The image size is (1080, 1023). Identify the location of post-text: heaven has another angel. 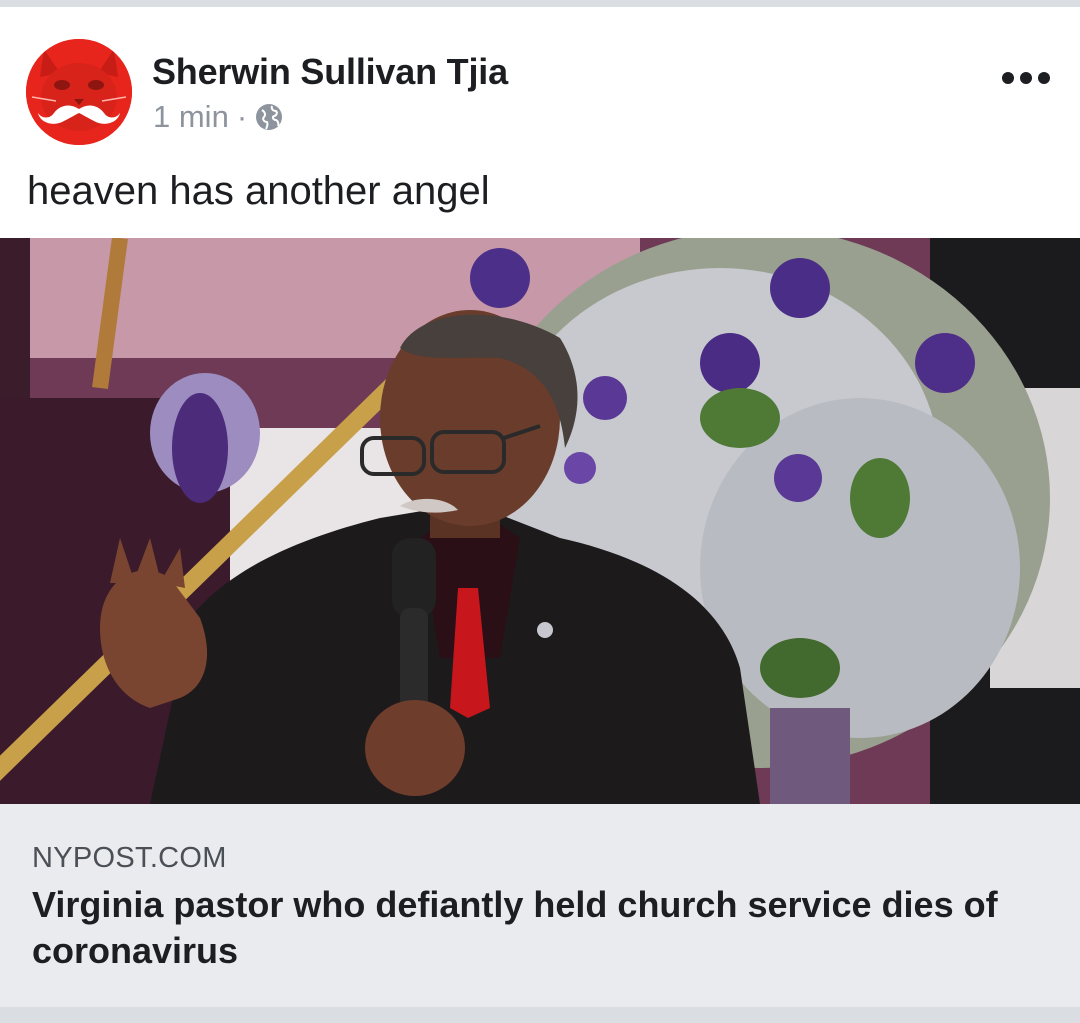
(258, 191).